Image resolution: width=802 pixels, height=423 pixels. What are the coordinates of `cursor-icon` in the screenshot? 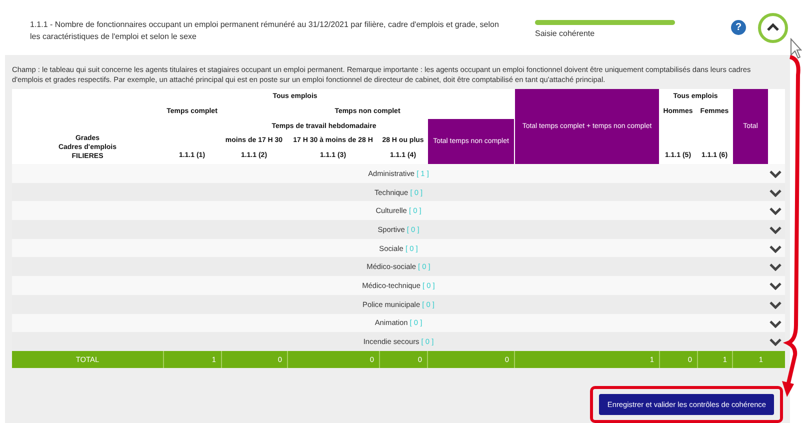 It's located at (796, 49).